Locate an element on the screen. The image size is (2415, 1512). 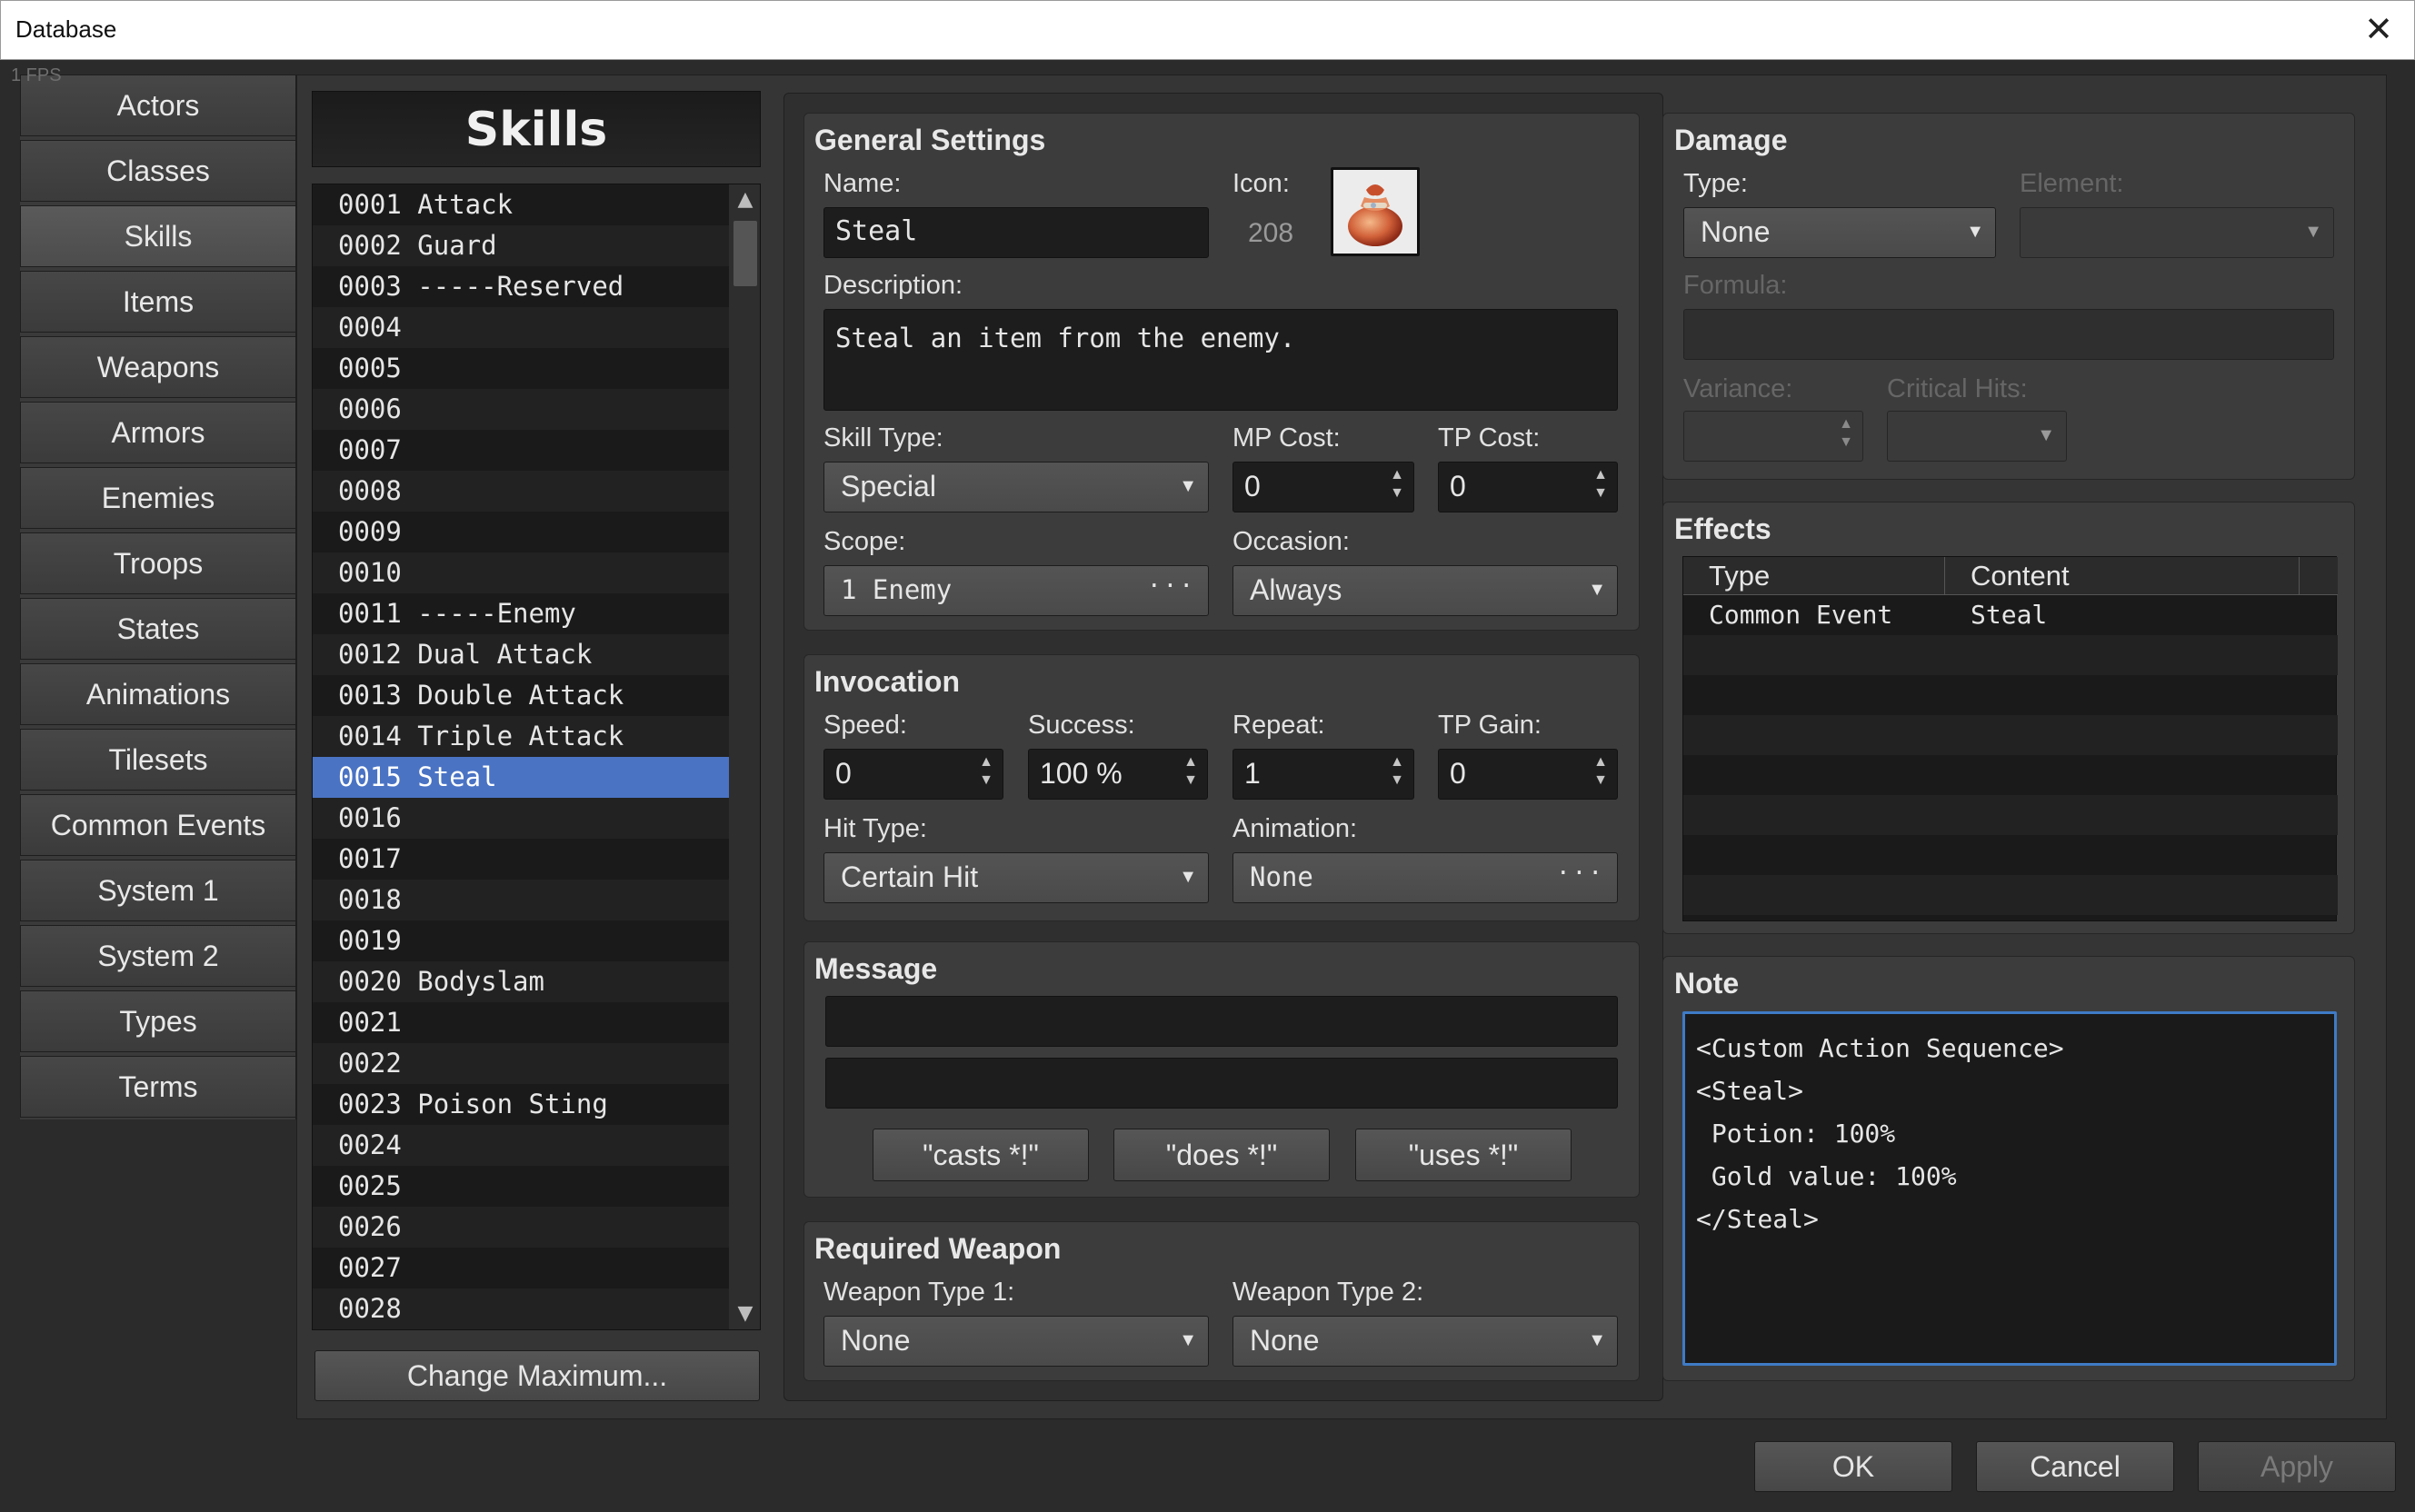
list-item: 0013 Double Attack is located at coordinates (521, 695).